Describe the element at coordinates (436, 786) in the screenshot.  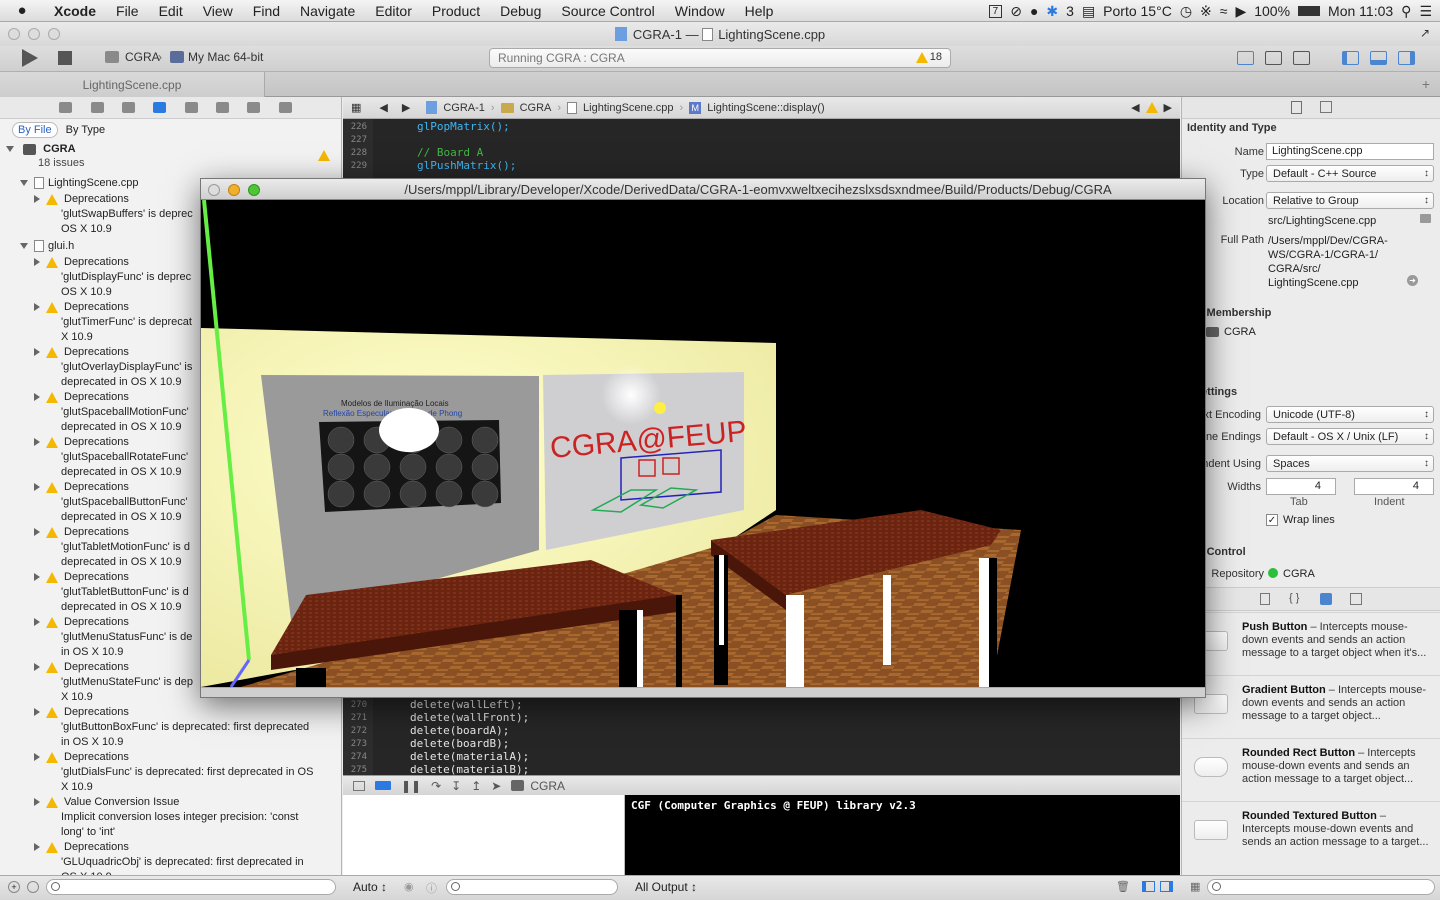
I see `step-over-icon: ↷` at that location.